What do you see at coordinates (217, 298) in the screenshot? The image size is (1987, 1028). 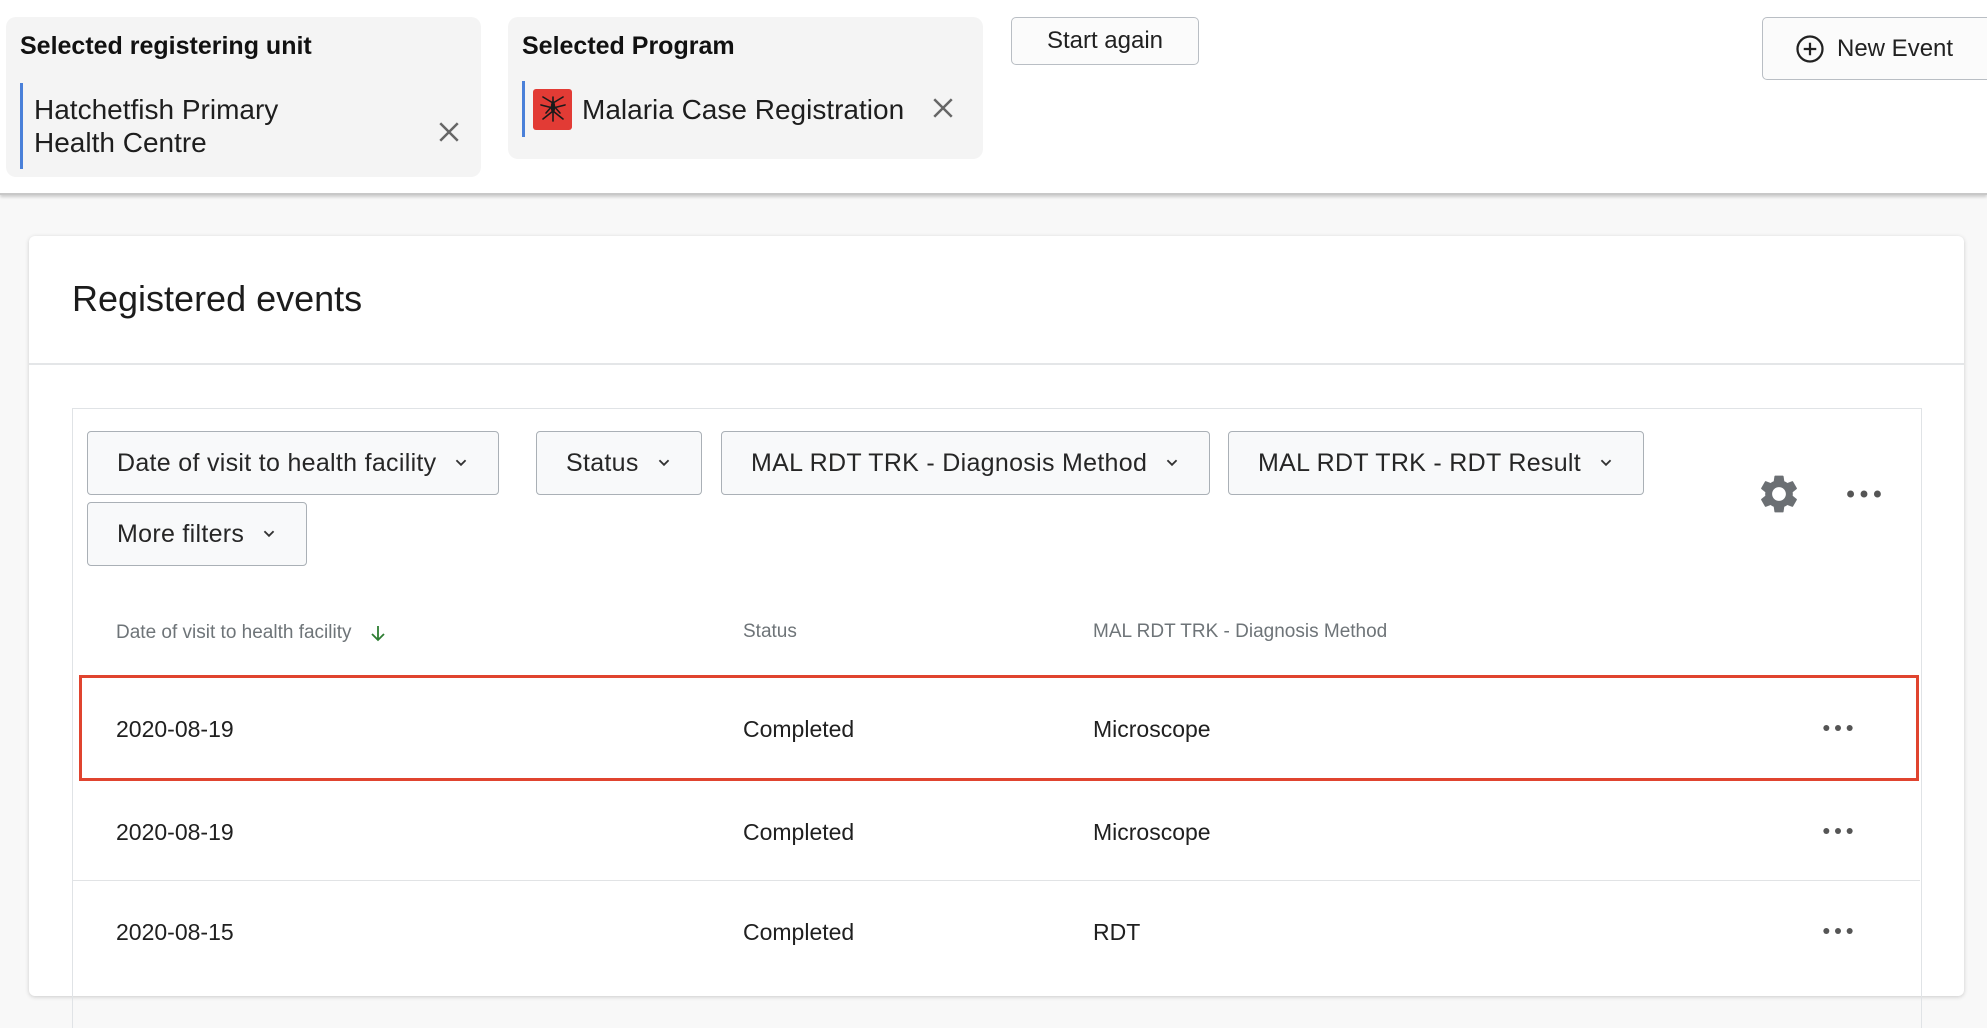 I see `page-title: Registered events` at bounding box center [217, 298].